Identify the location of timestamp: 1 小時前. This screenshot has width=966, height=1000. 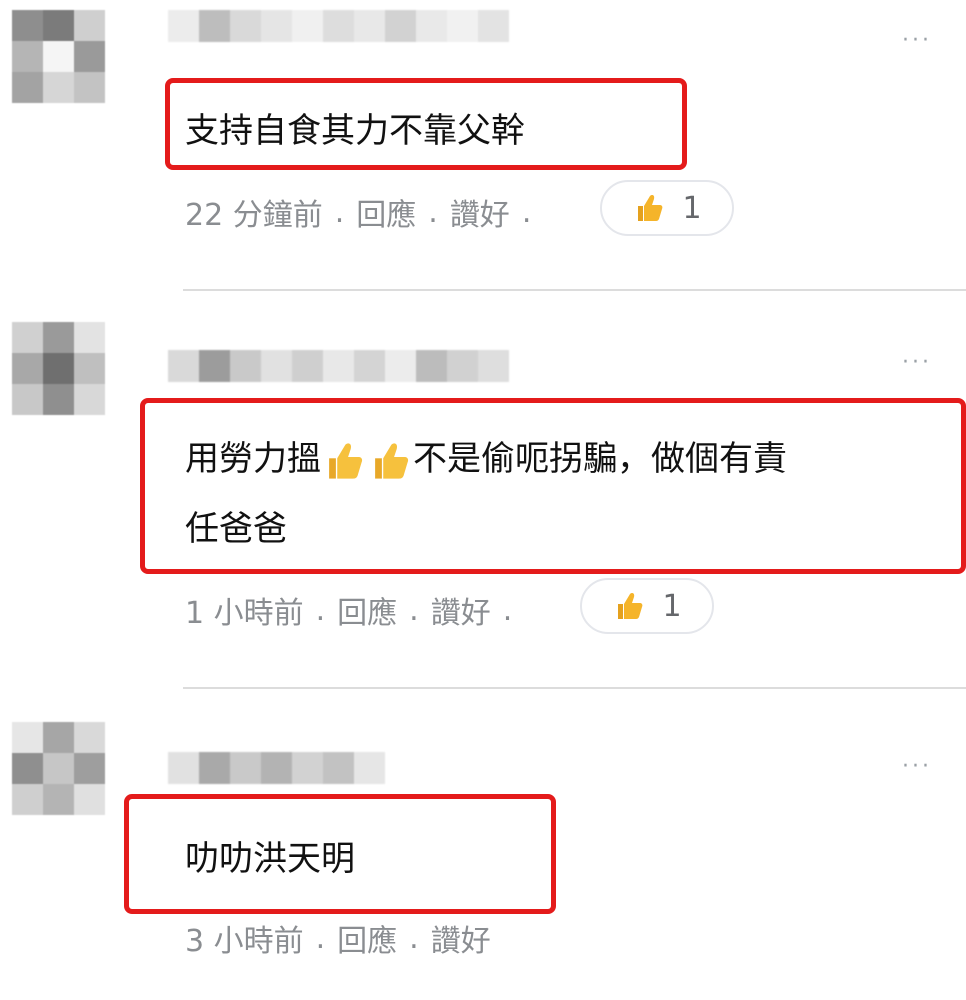
(244, 610).